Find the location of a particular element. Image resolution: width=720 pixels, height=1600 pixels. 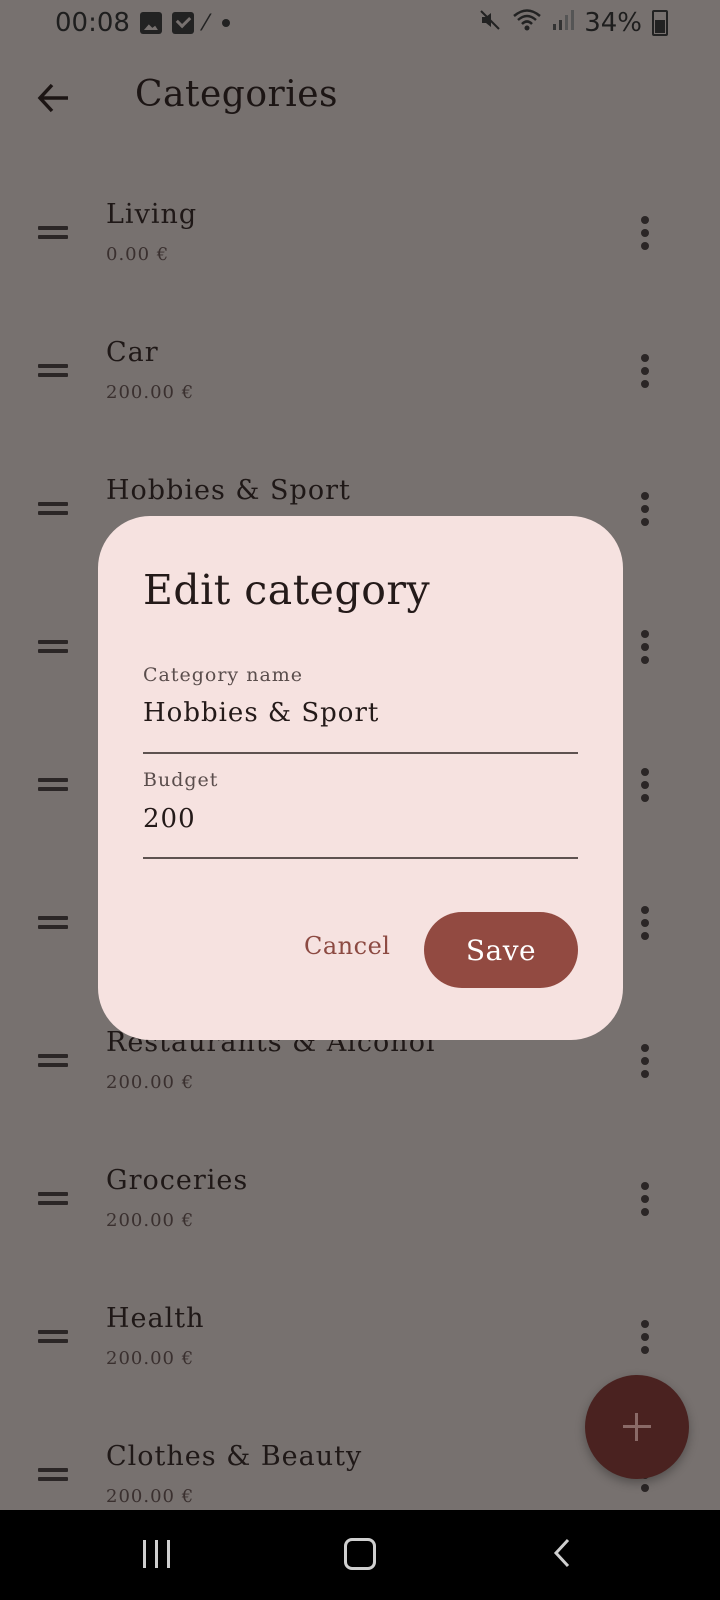

signal-icon is located at coordinates (563, 23).